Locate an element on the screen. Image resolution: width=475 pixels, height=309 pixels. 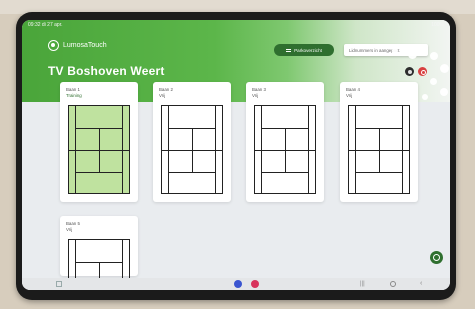
court-name: Baan 4 is located at coordinates (353, 89).